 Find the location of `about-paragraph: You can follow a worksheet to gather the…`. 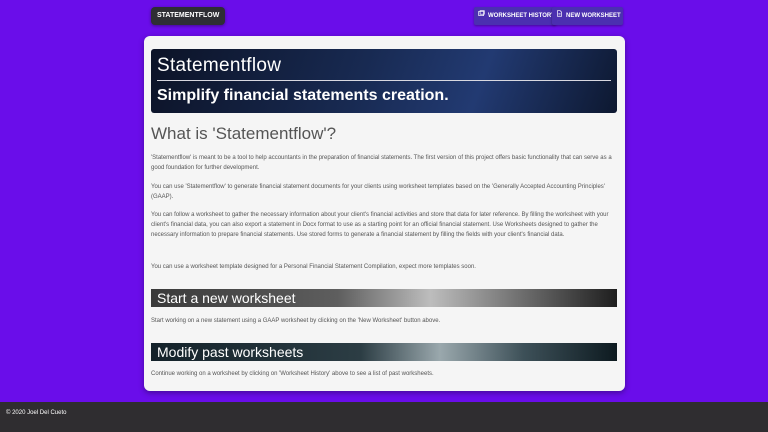

about-paragraph: You can follow a worksheet to gather the… is located at coordinates (380, 225).